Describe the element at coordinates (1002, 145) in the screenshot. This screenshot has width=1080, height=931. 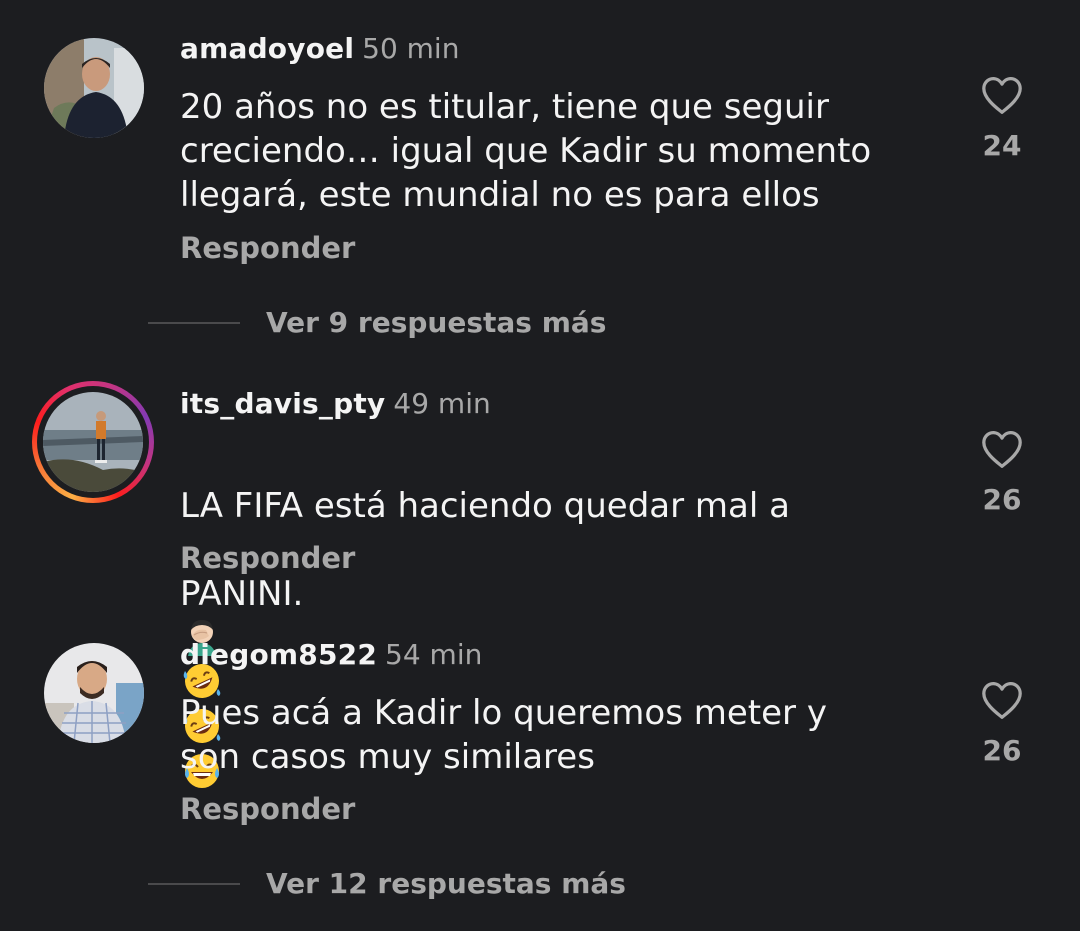
I see `like-count: 24` at that location.